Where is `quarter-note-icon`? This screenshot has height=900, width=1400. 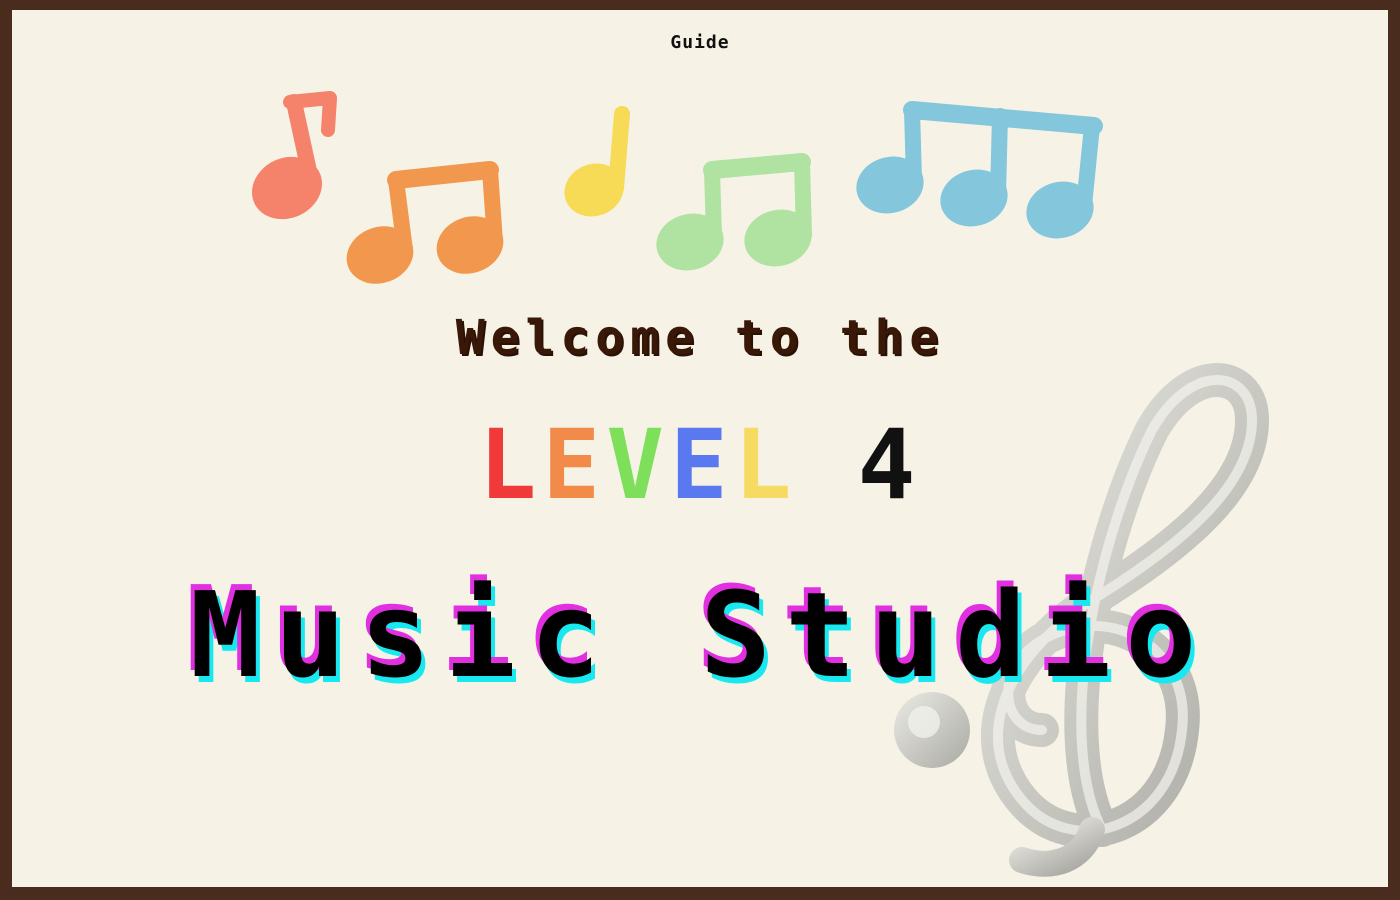
quarter-note-icon is located at coordinates (597, 161).